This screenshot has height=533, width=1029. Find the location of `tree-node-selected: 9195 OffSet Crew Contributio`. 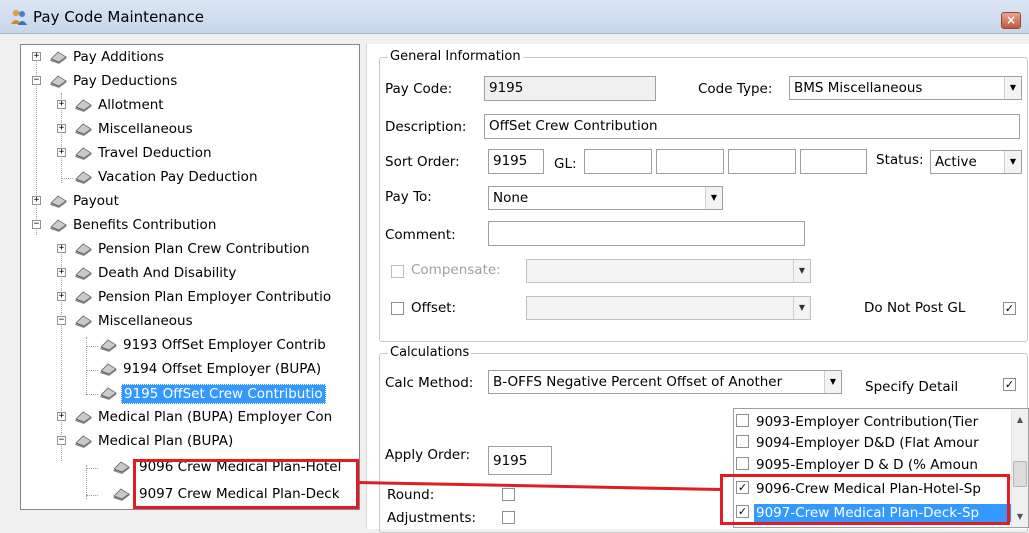

tree-node-selected: 9195 OffSet Crew Contributio is located at coordinates (190, 394).